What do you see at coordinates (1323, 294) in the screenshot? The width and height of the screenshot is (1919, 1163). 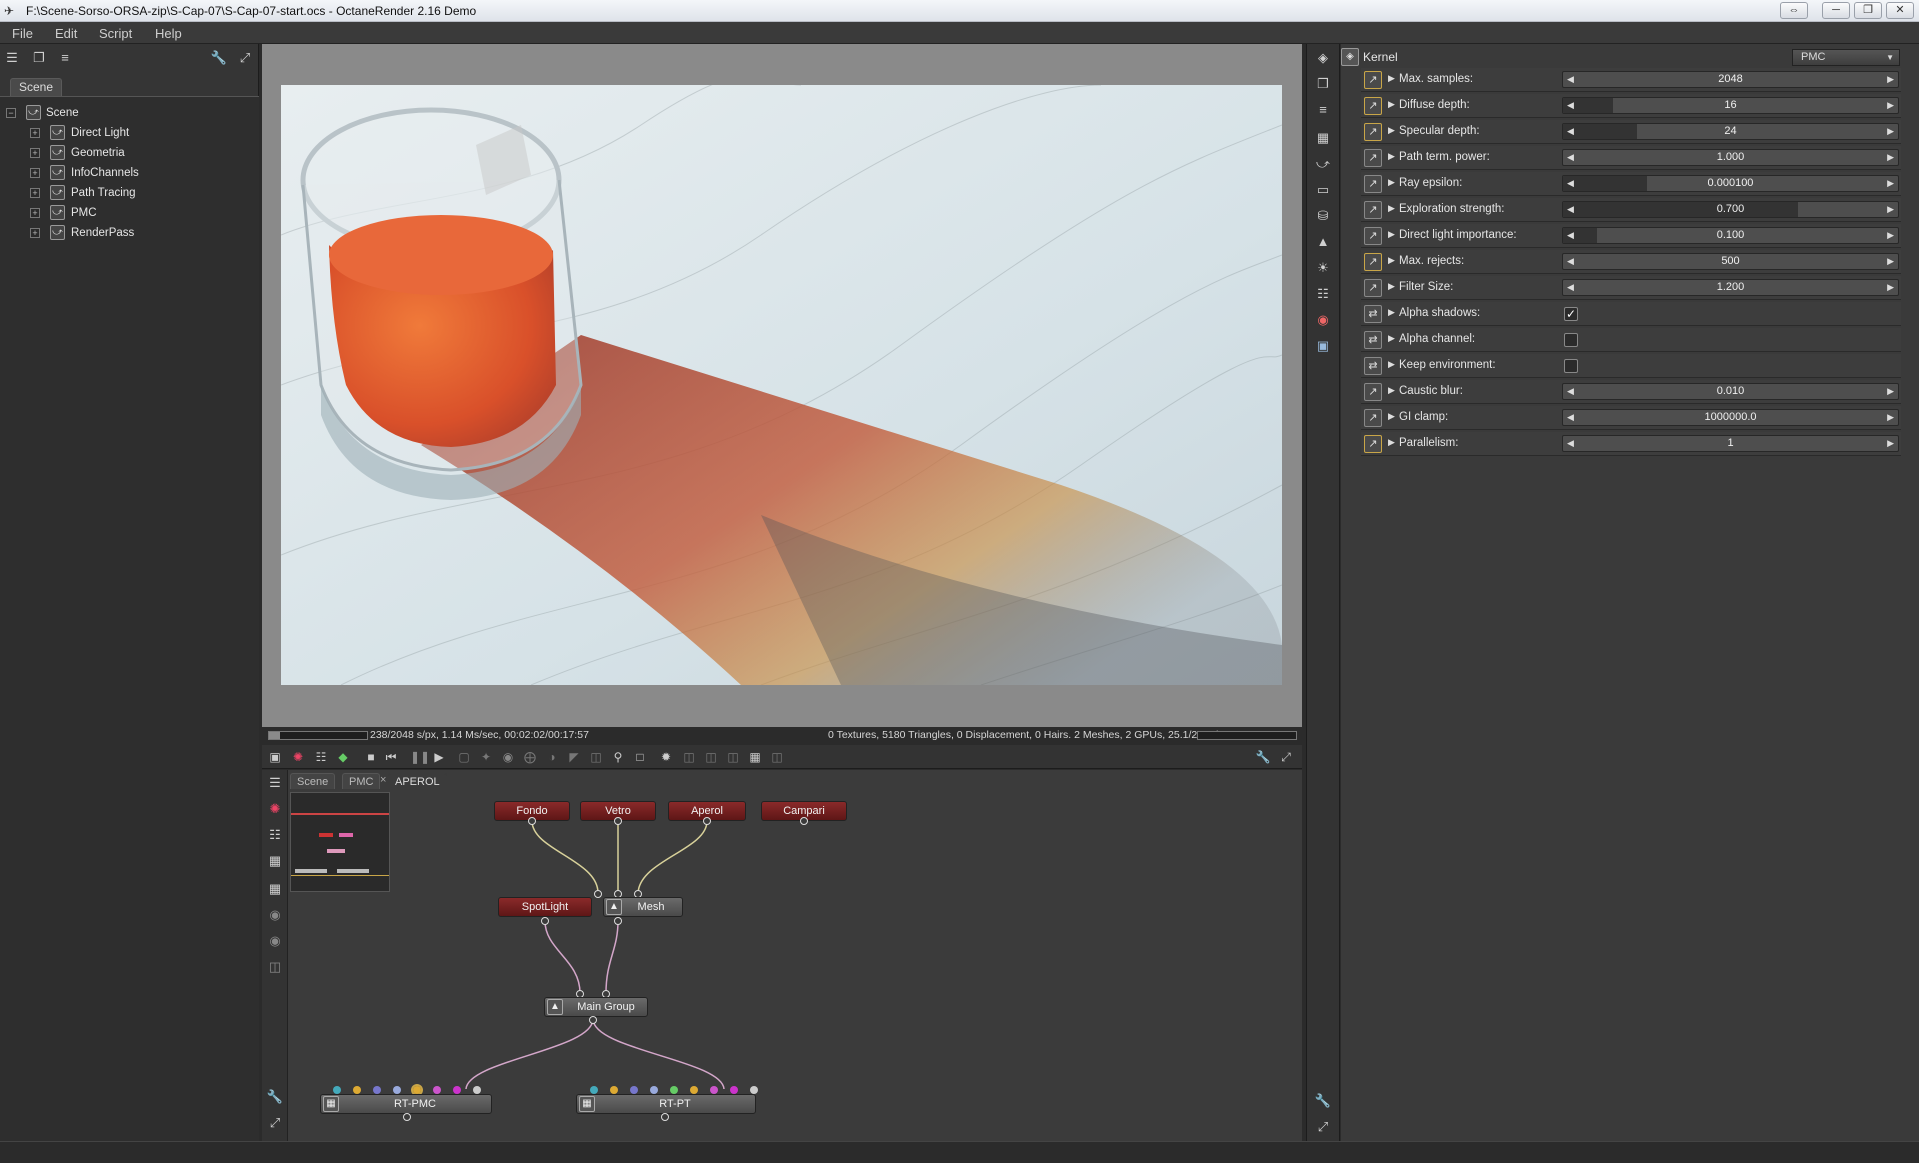 I see `graph-icon: ☷` at bounding box center [1323, 294].